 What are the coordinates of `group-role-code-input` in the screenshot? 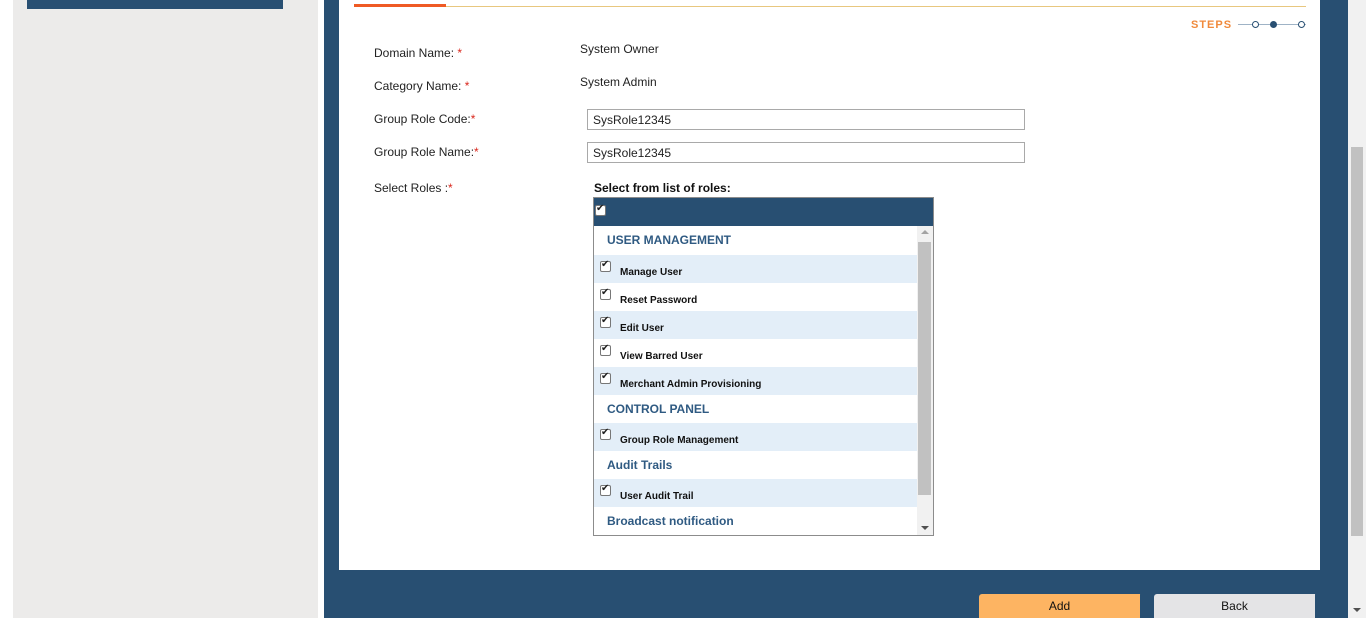 It's located at (806, 119).